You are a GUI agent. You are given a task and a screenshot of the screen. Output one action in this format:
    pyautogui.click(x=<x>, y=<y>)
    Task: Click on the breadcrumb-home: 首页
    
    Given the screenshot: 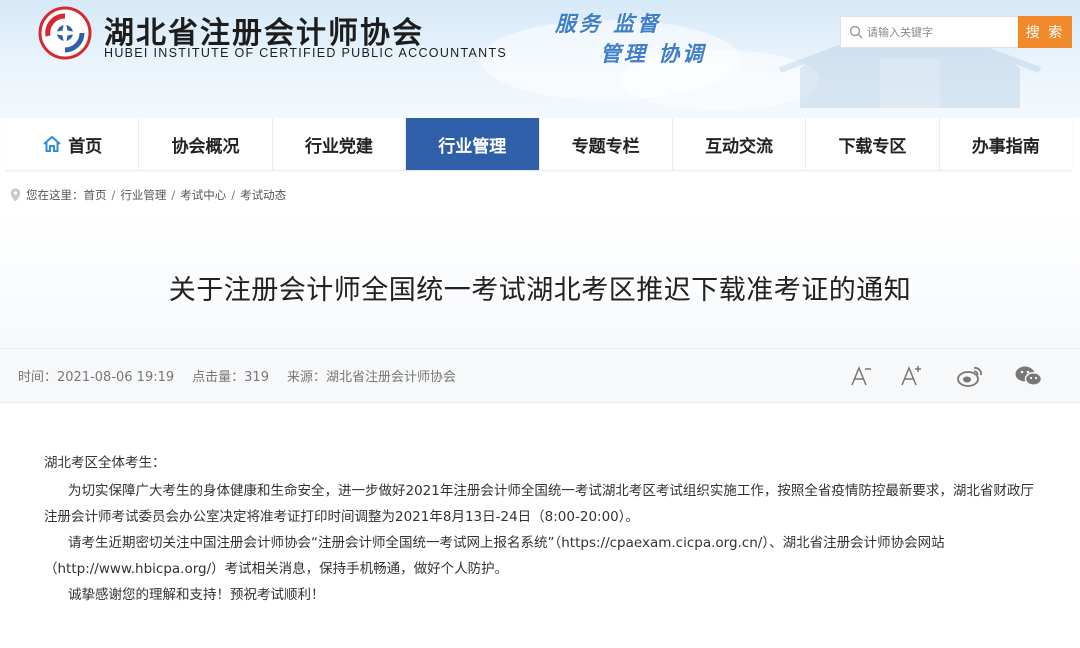 What is the action you would take?
    pyautogui.click(x=95, y=195)
    